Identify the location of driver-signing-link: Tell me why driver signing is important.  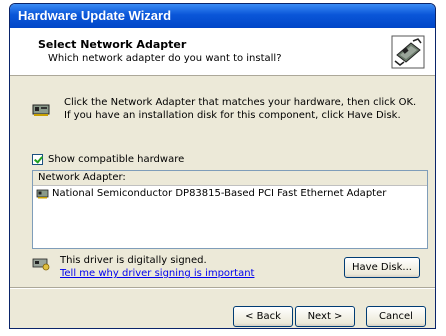
(157, 273).